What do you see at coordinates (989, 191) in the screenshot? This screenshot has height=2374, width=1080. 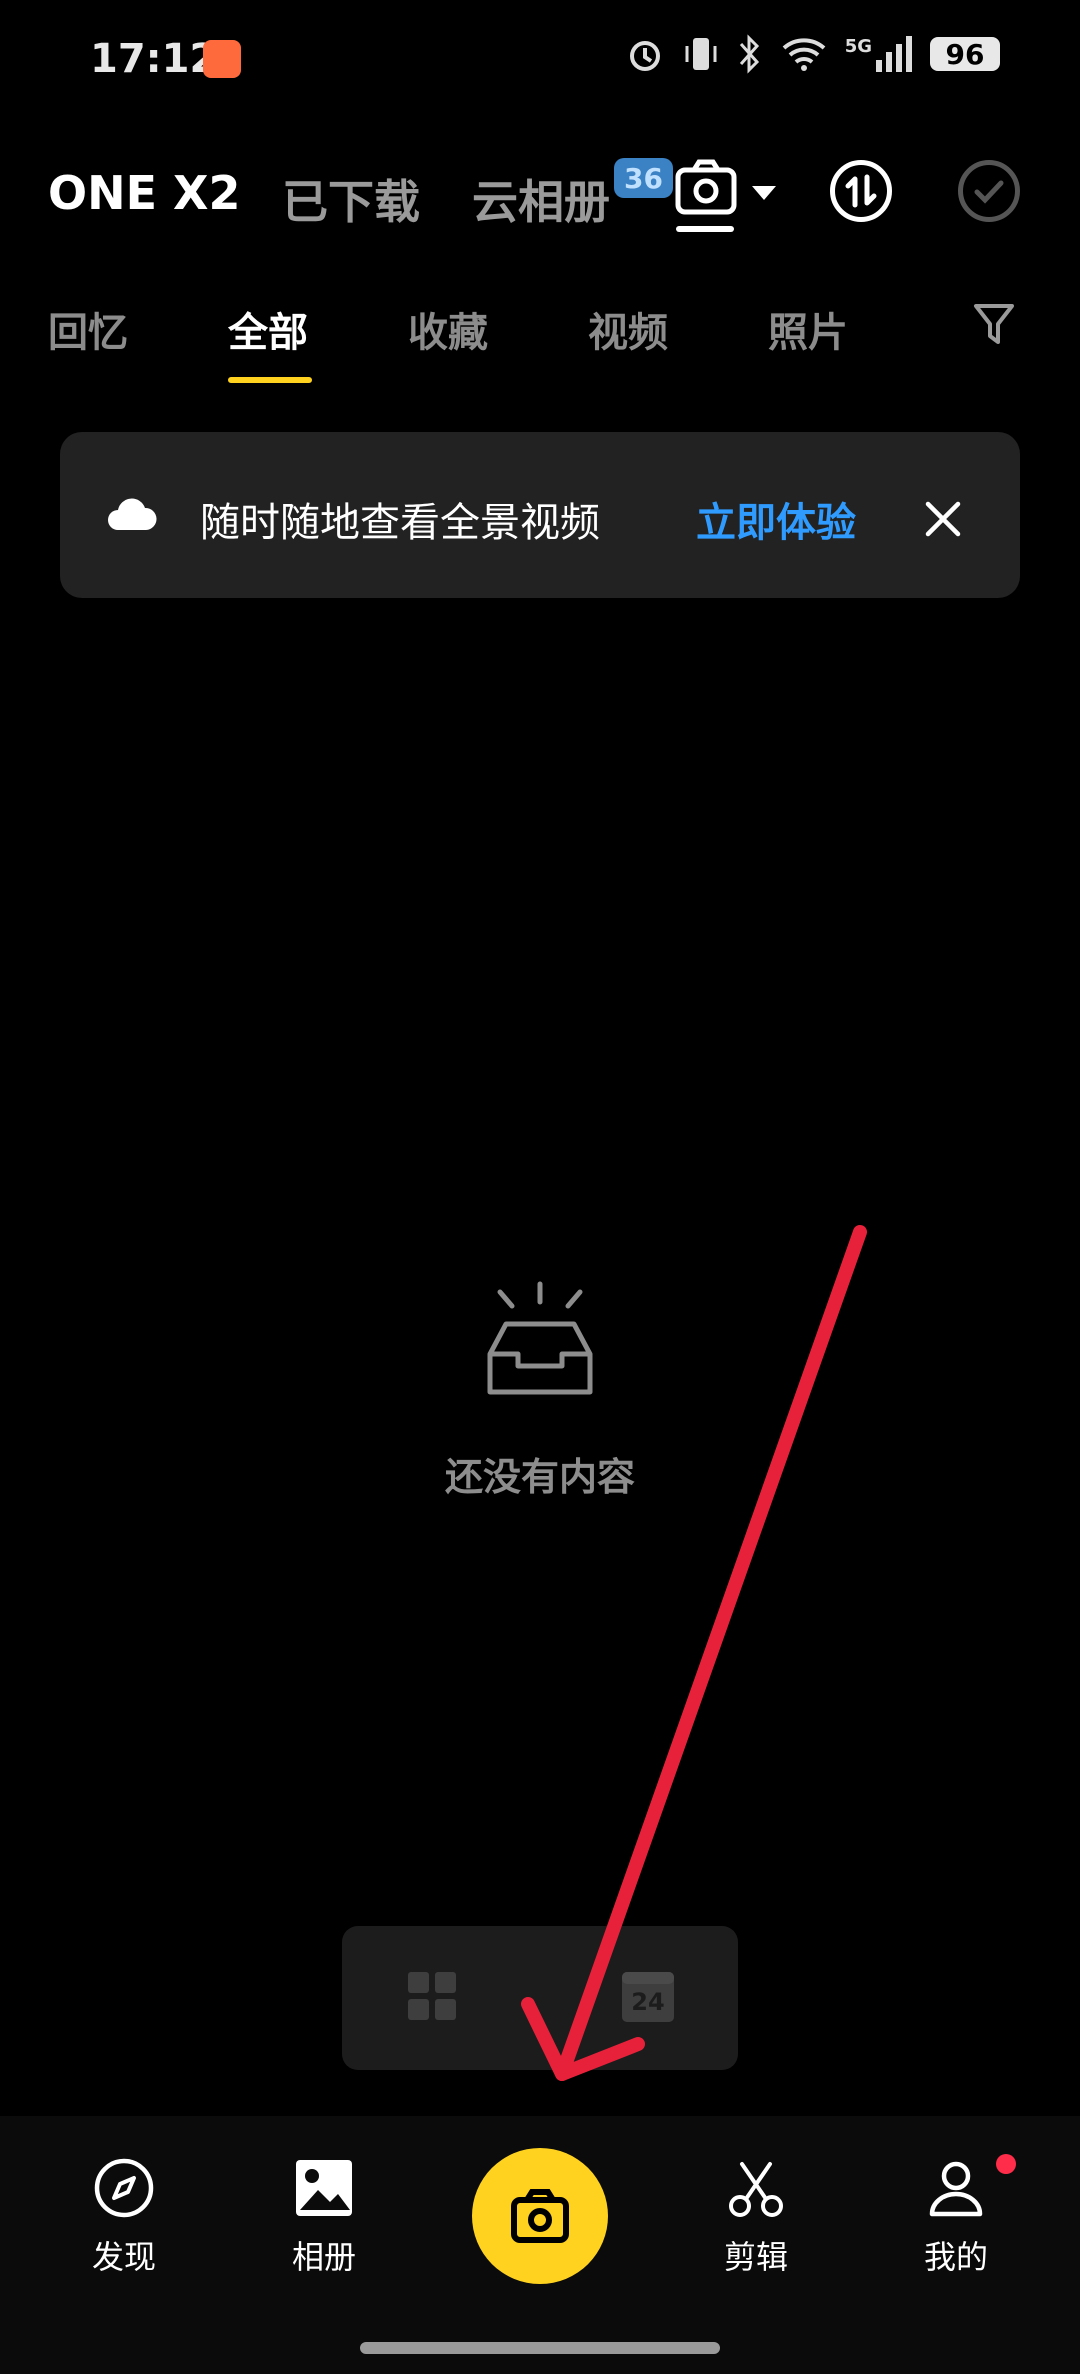 I see `select-check-icon` at bounding box center [989, 191].